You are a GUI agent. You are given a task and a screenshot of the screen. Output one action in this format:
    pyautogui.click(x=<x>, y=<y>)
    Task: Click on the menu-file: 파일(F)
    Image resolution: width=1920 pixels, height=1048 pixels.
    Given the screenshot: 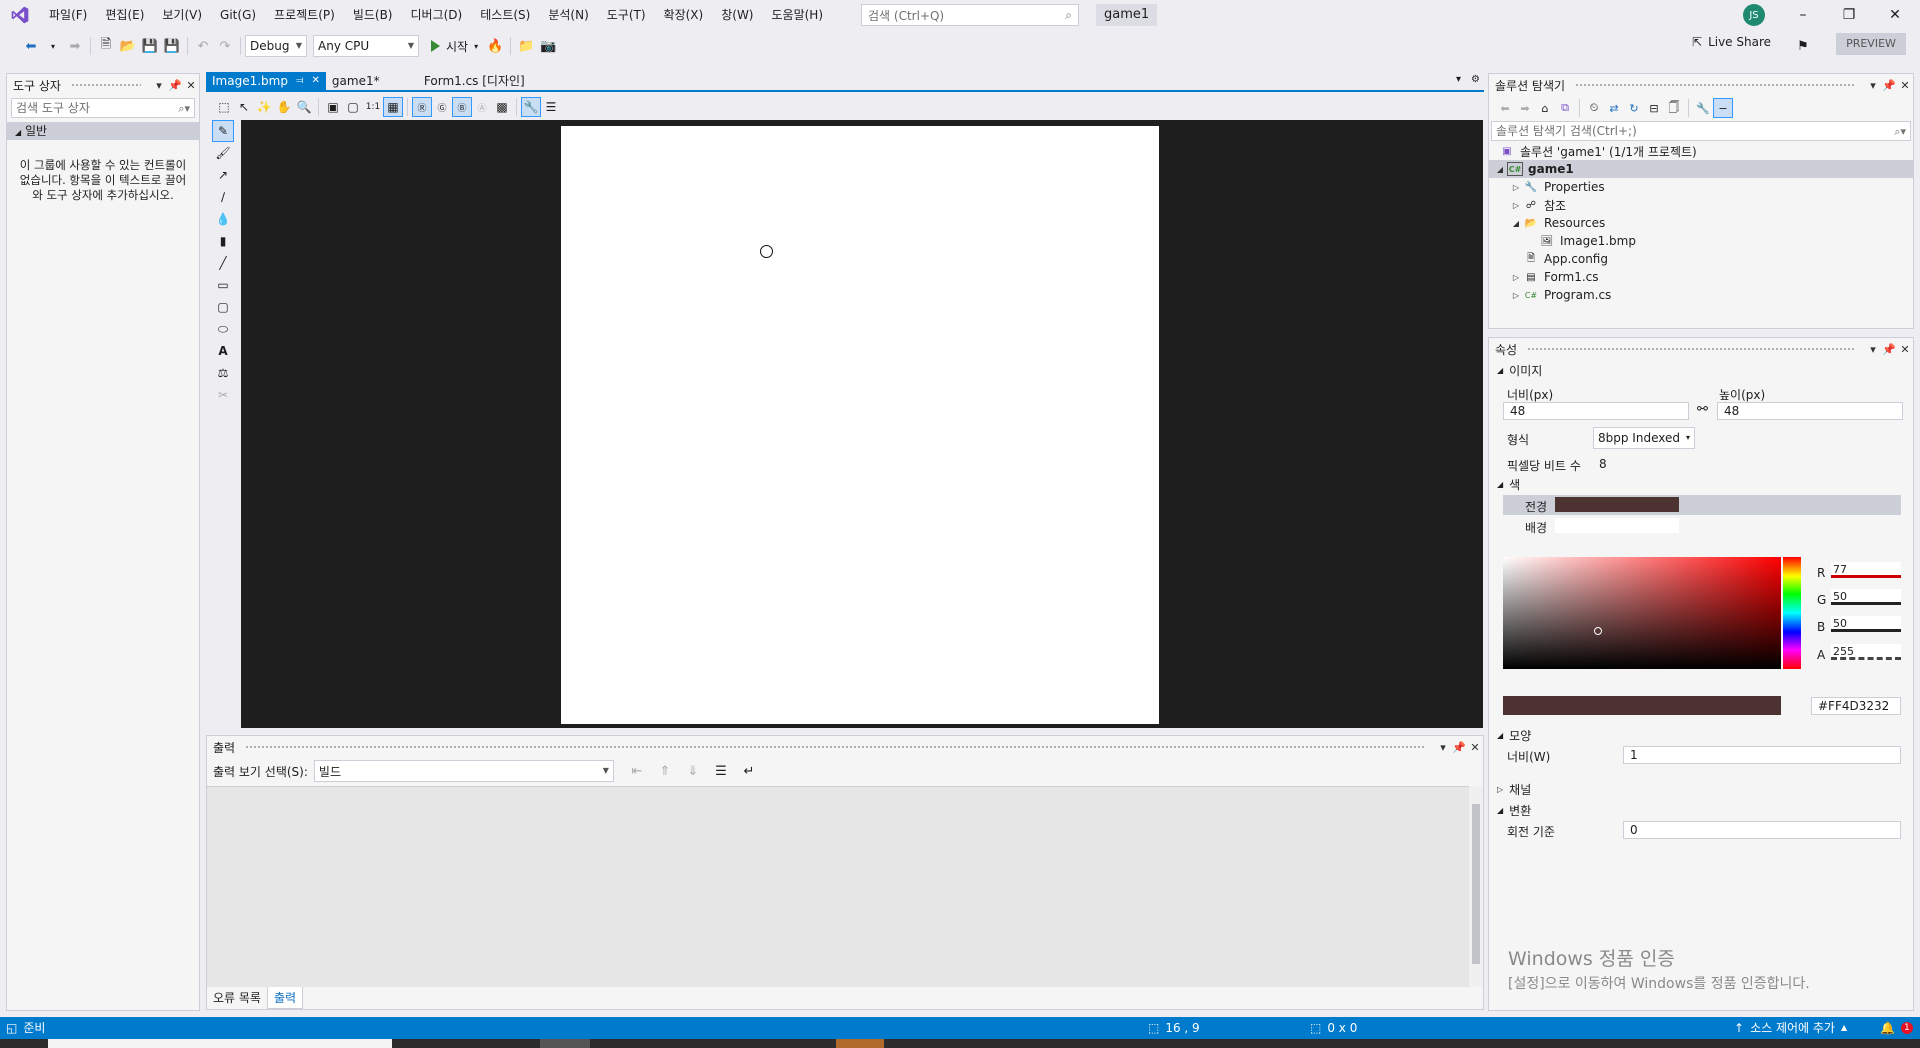 What is the action you would take?
    pyautogui.click(x=68, y=15)
    